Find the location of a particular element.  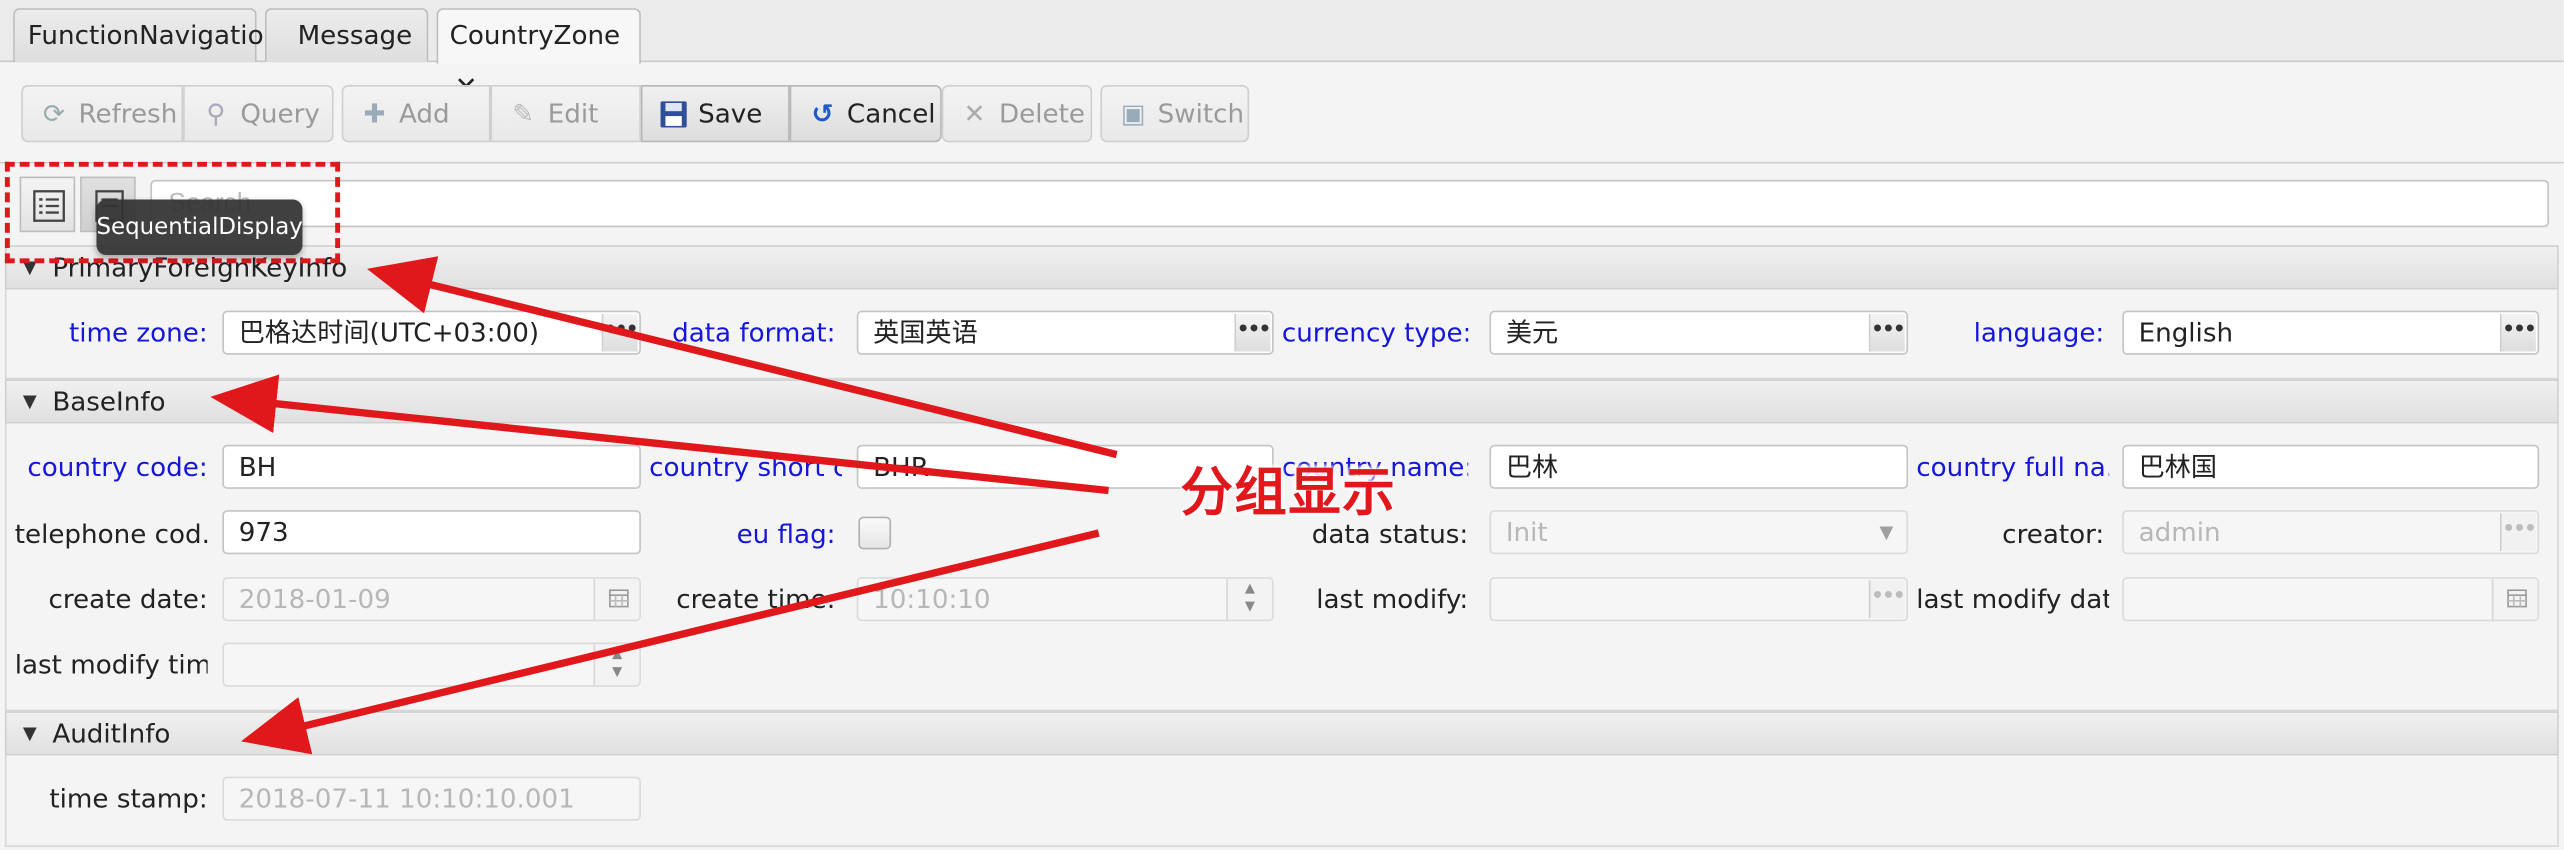

create-date-value: 2018-01-09 is located at coordinates (314, 599).